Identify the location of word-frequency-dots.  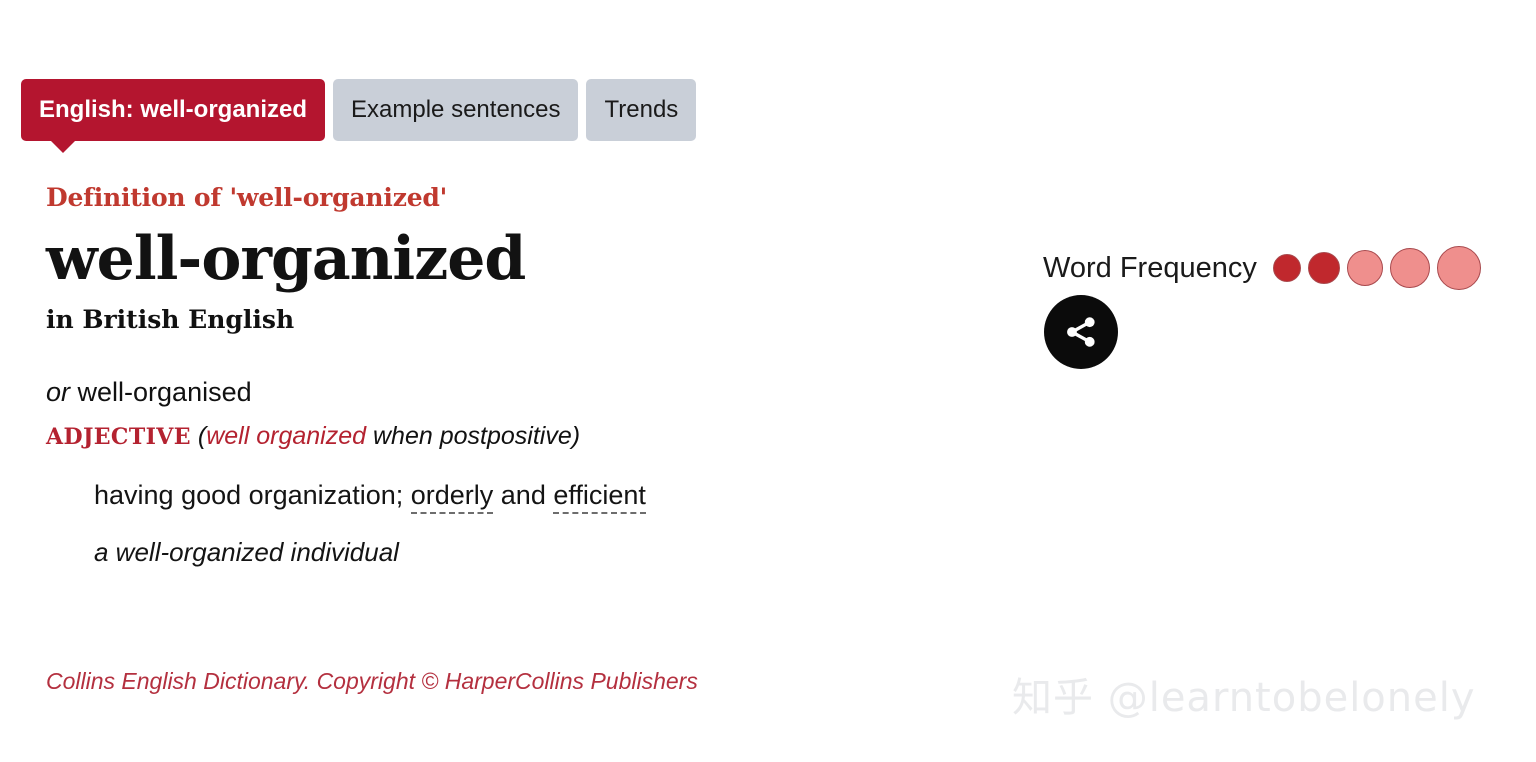
(1376, 268).